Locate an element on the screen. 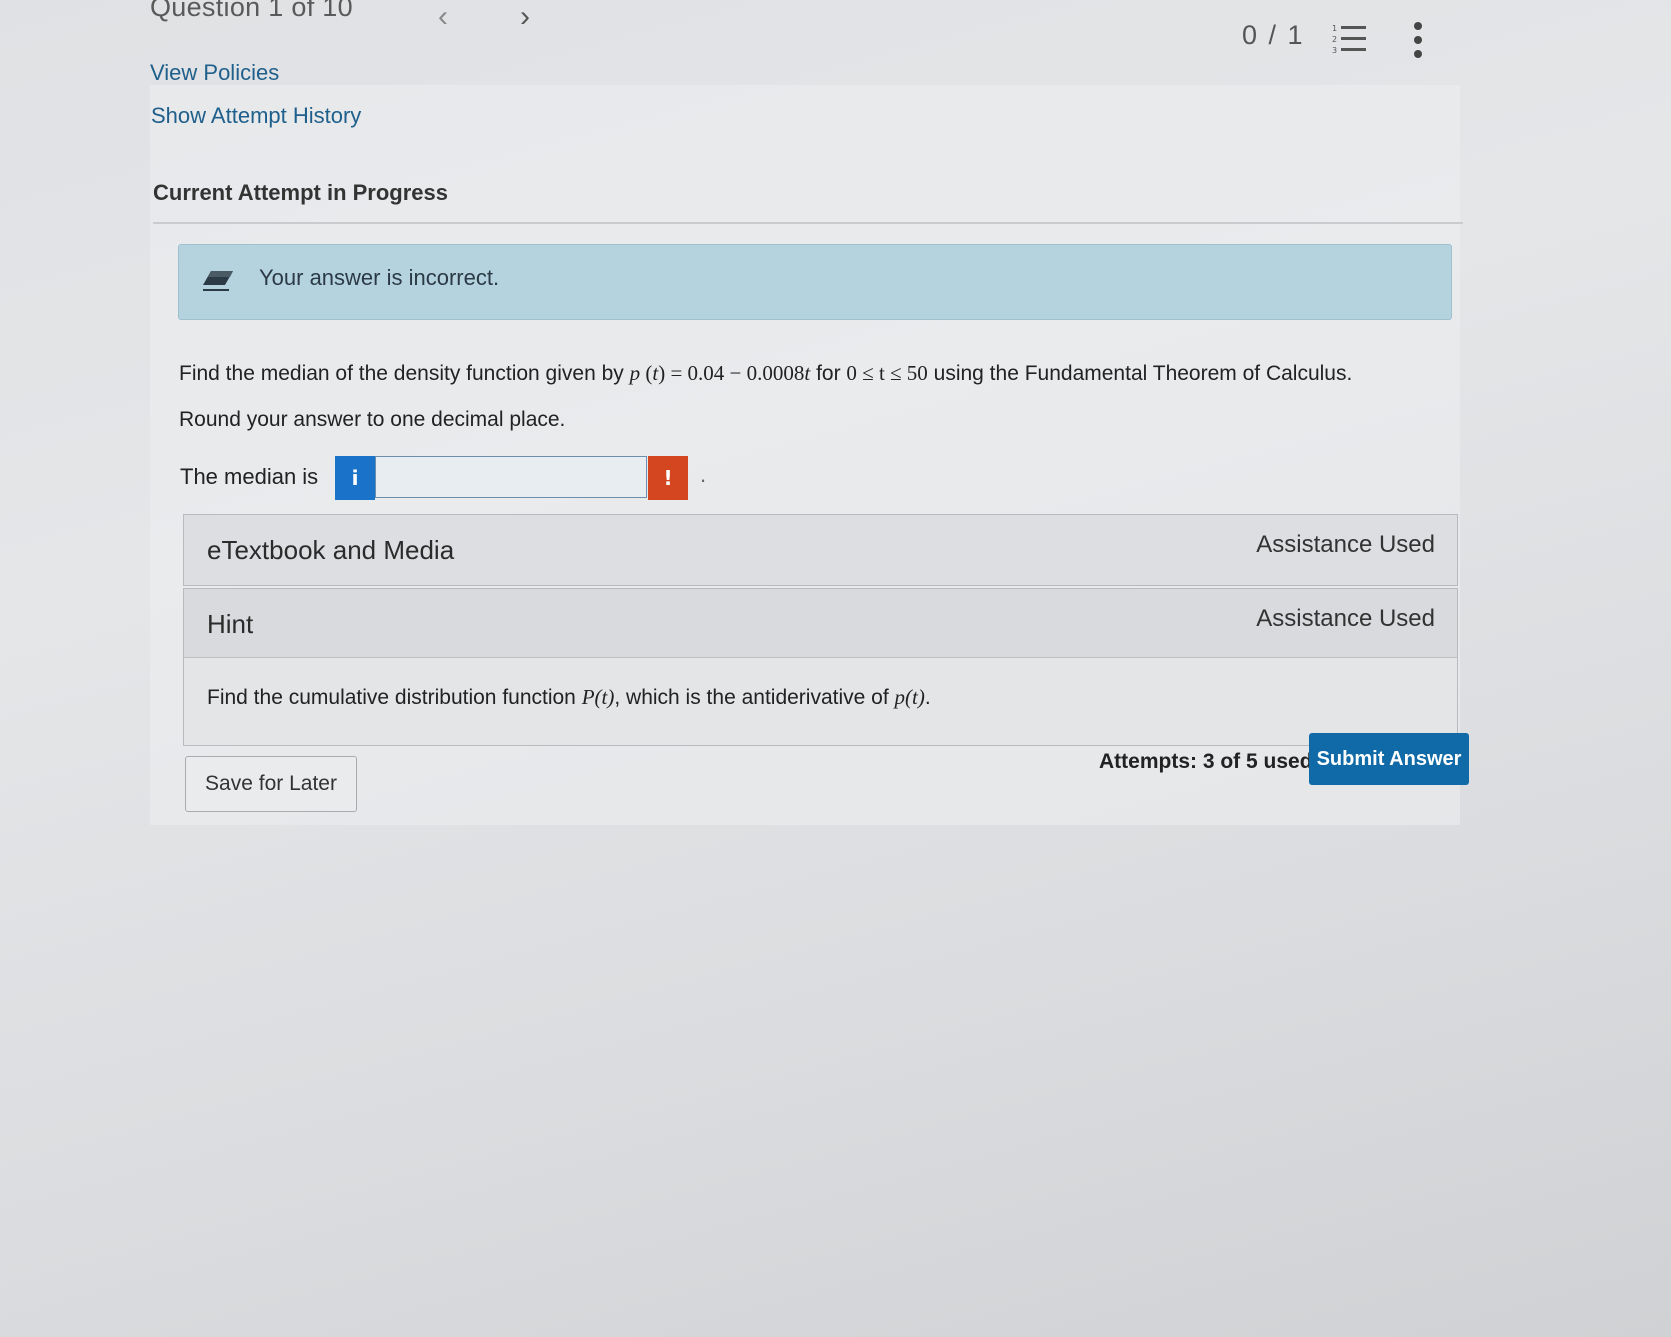 The width and height of the screenshot is (1671, 1337). hint-cdf-text: P(t) is located at coordinates (598, 697).